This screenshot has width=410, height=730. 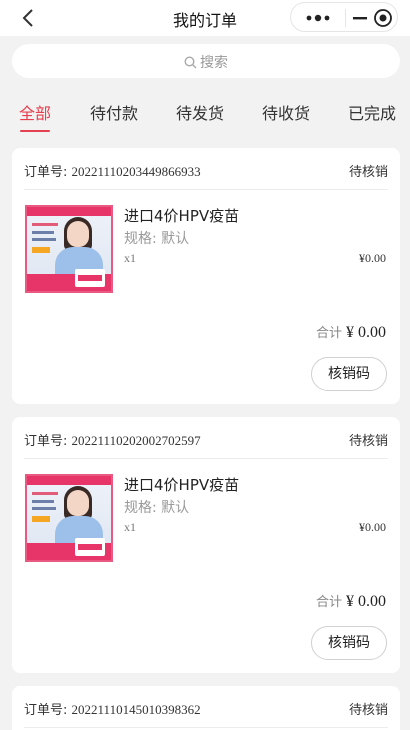 I want to click on order-number: 订单号: 20221110203449866933, so click(x=112, y=170).